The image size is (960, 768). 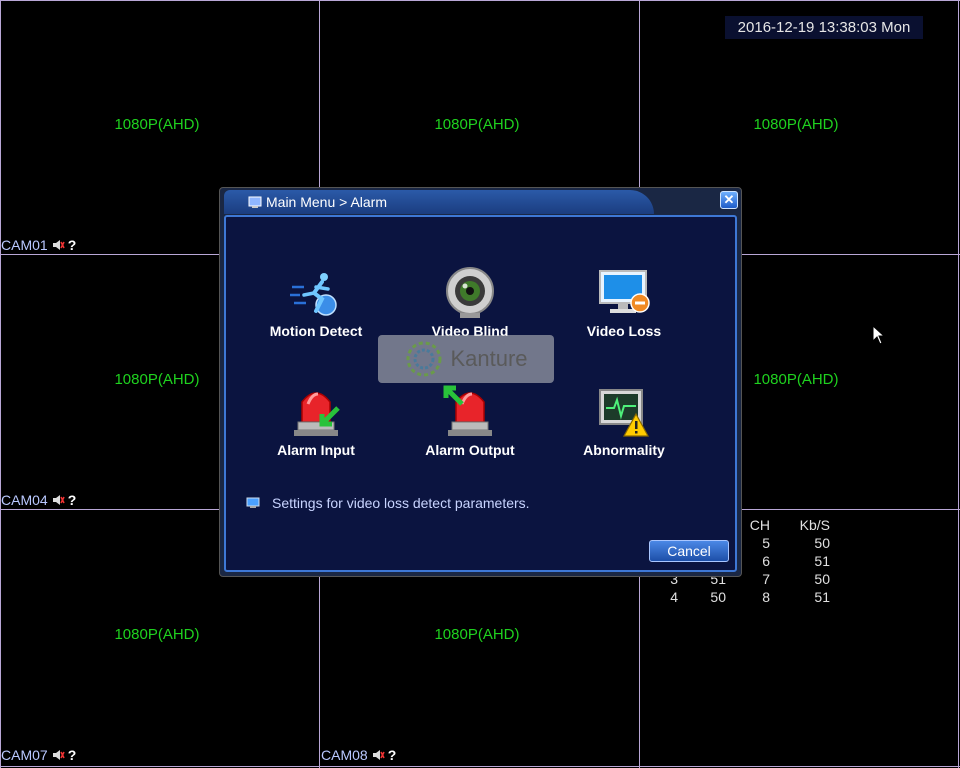 I want to click on bitrate-header-kbs: Kb/S, so click(x=814, y=525).